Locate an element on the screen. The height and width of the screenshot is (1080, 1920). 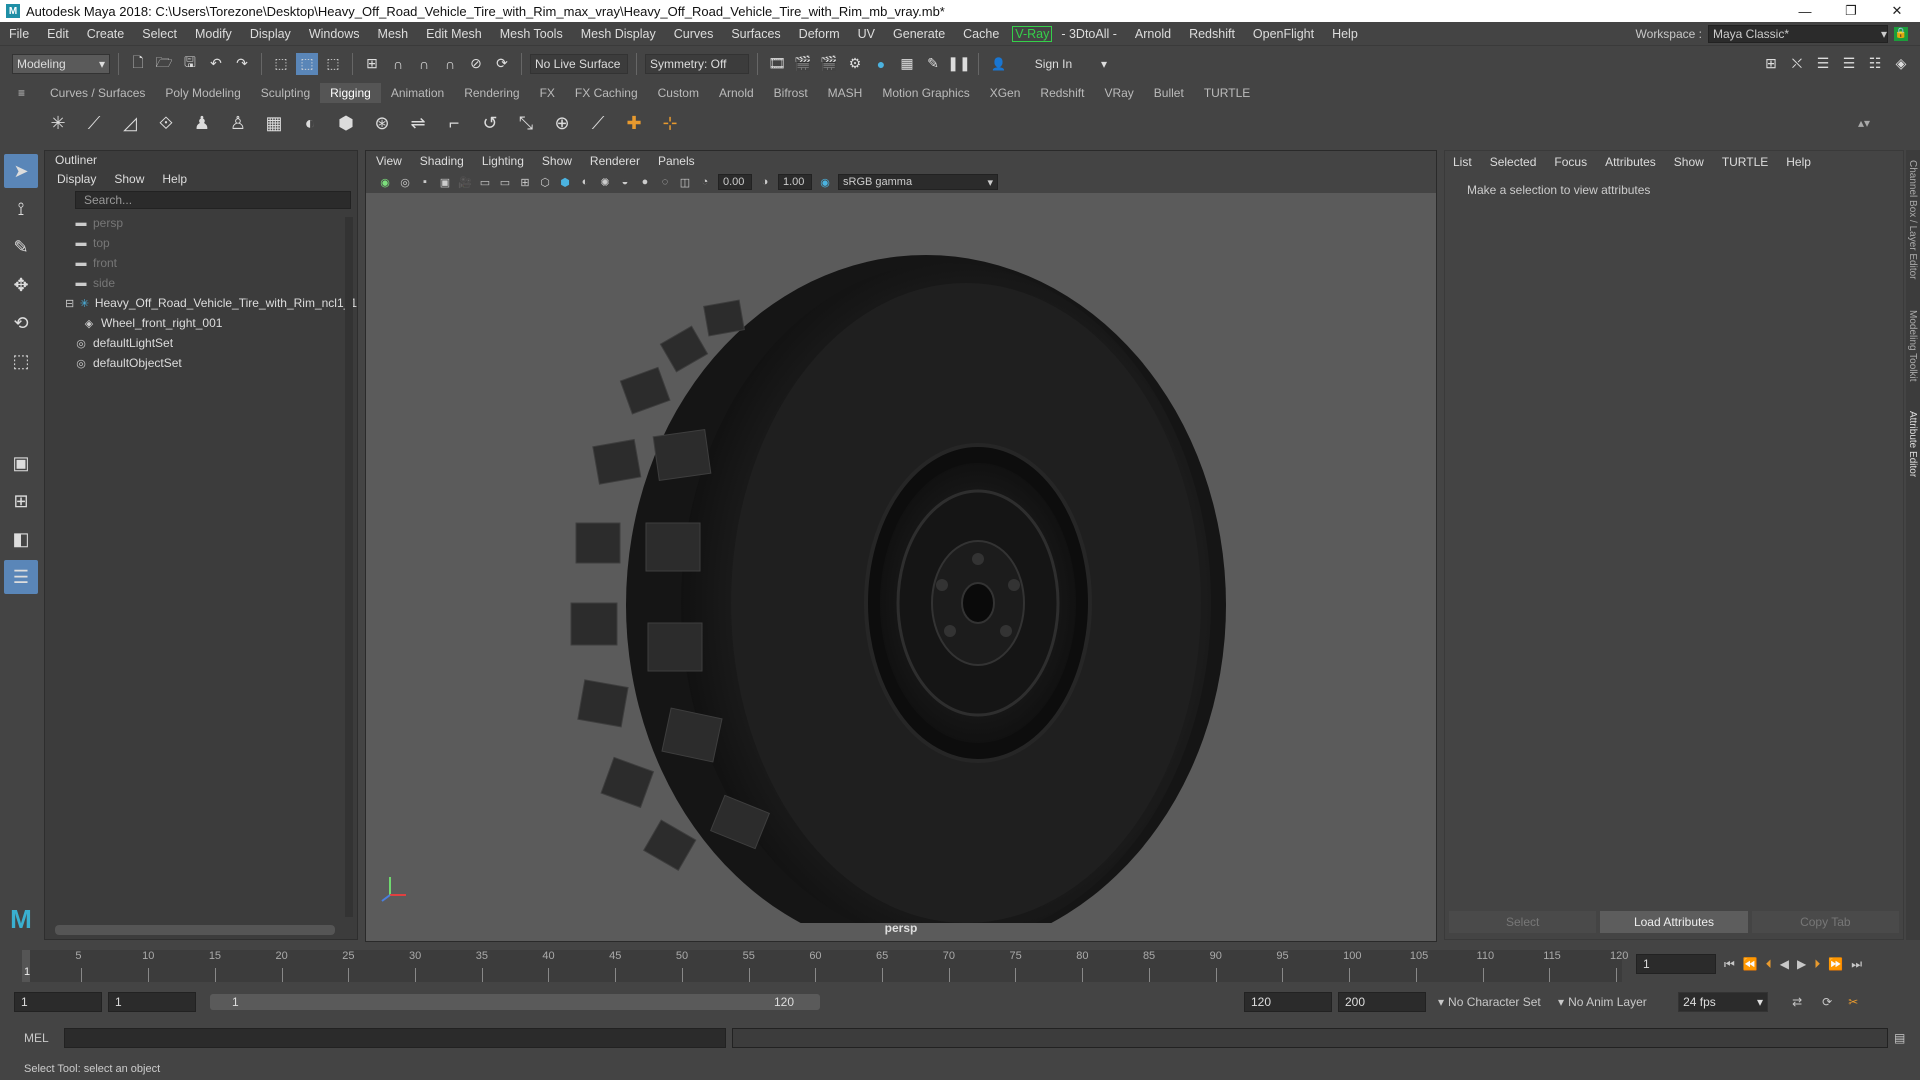
attr-menu-attributes: Attributes is located at coordinates (1630, 162).